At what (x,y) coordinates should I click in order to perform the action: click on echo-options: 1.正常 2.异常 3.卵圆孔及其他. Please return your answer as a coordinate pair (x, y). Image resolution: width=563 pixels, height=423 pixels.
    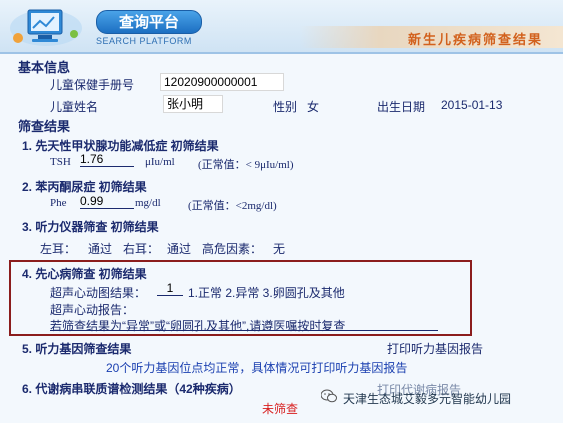
    Looking at the image, I should click on (266, 293).